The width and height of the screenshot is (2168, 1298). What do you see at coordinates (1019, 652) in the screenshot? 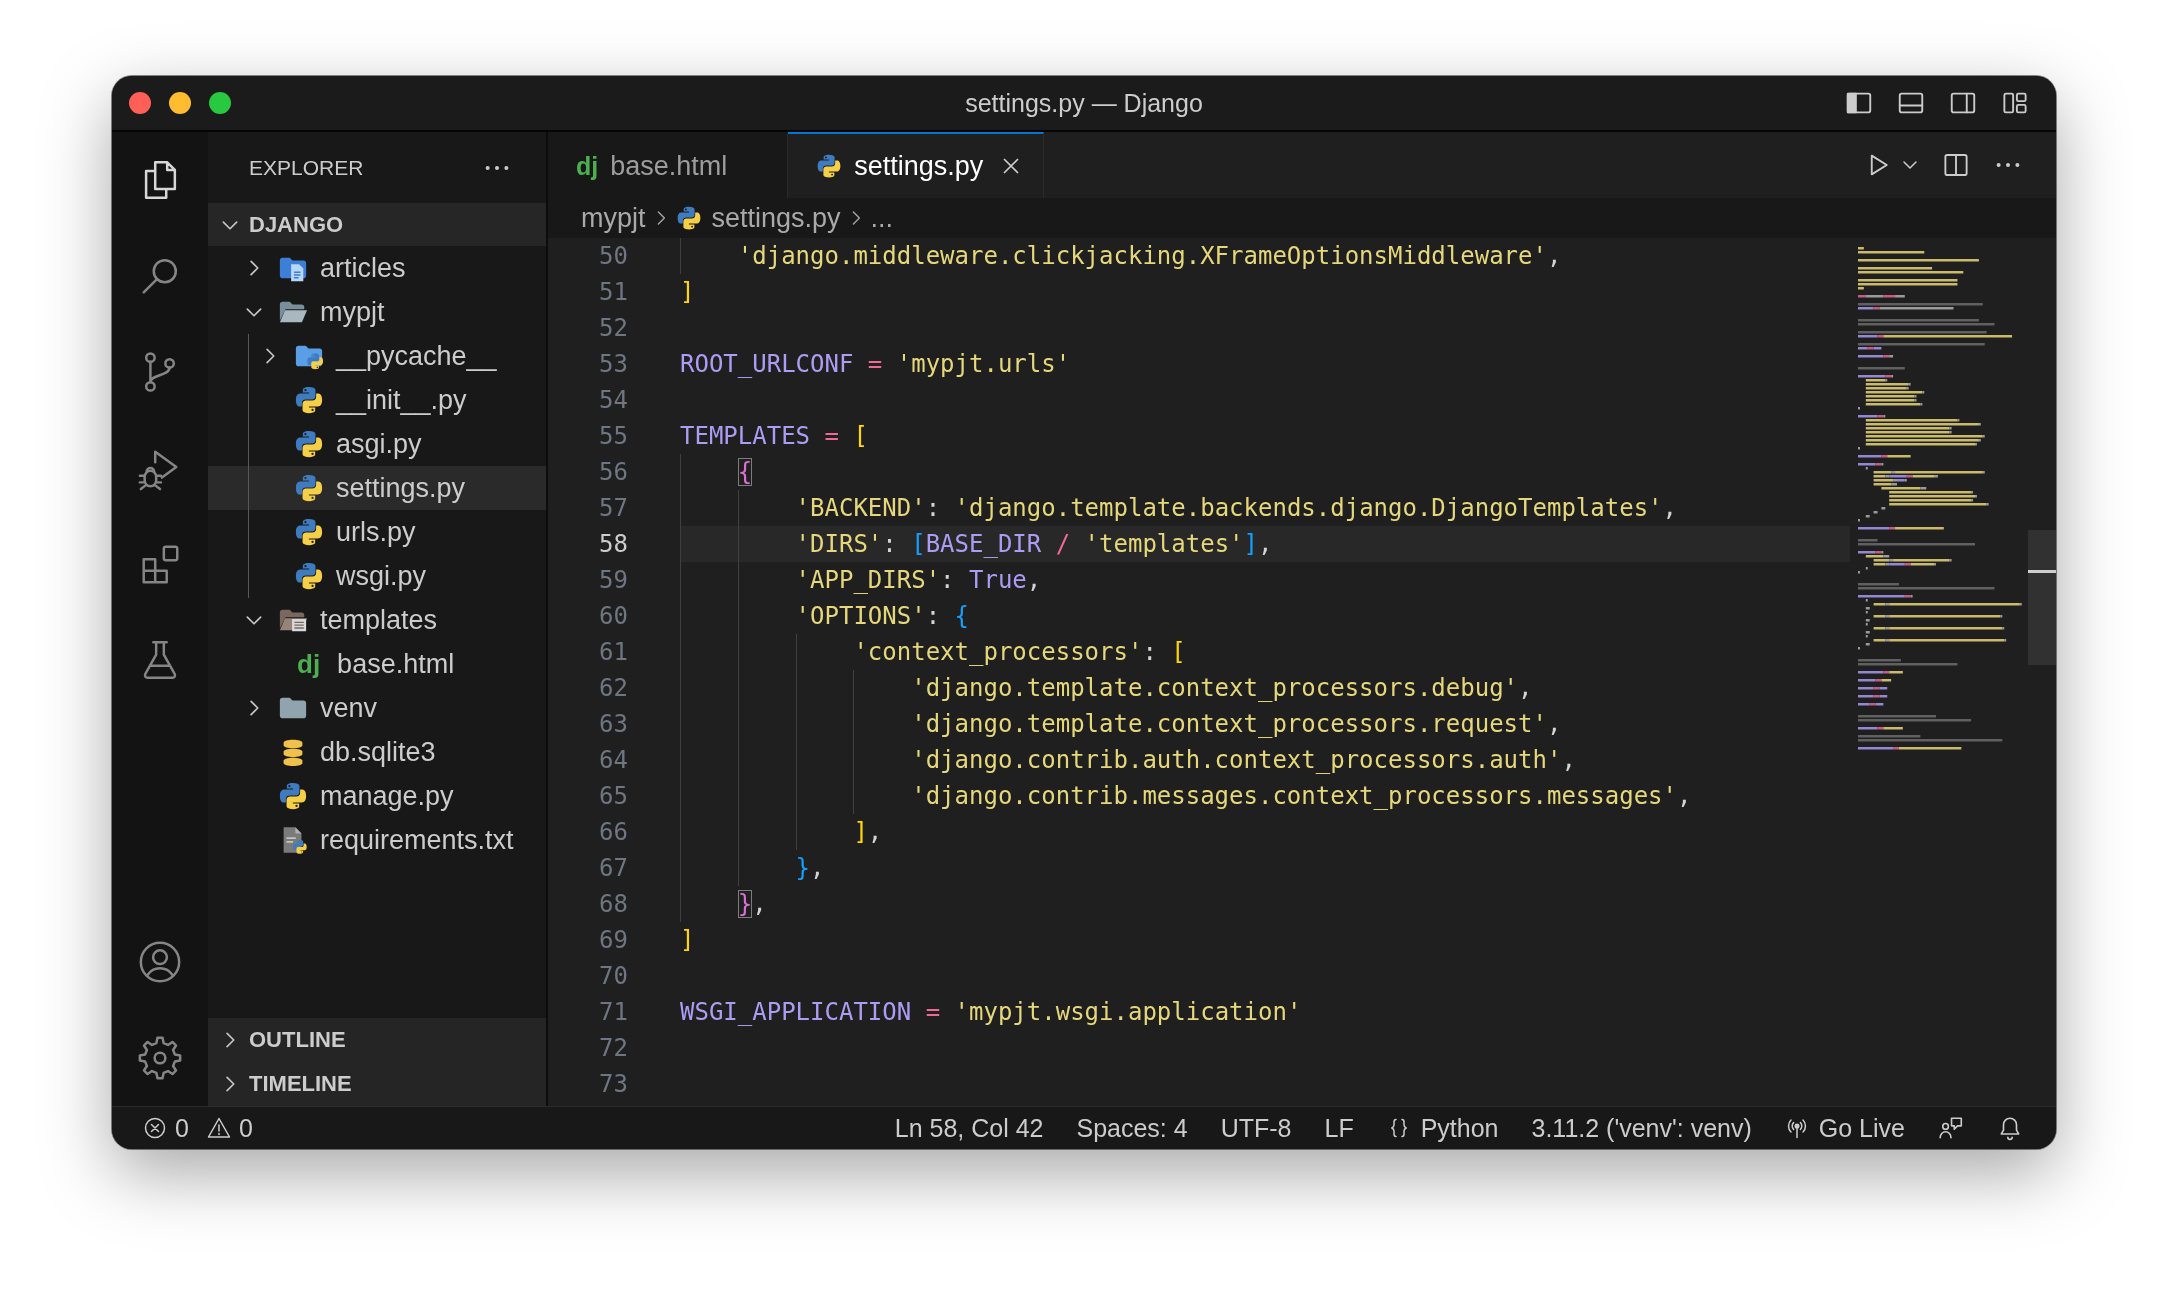
I see `code-line: 'context_processors': [` at bounding box center [1019, 652].